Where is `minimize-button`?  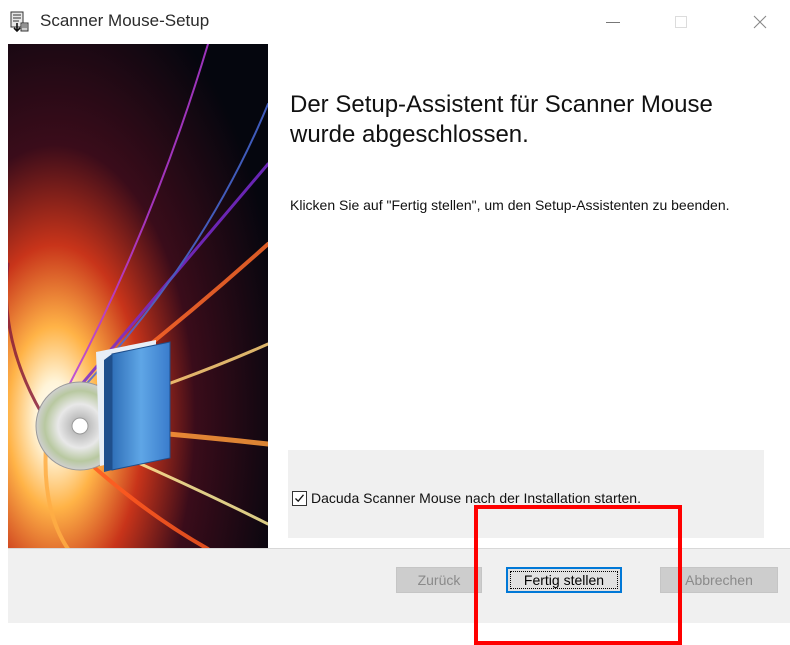 minimize-button is located at coordinates (613, 22).